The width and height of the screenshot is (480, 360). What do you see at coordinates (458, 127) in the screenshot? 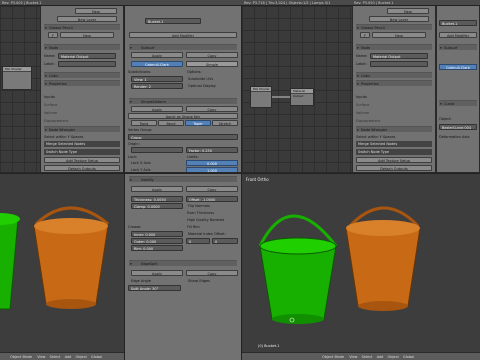
I see `far-right-curve-object: BezierCurve.004` at bounding box center [458, 127].